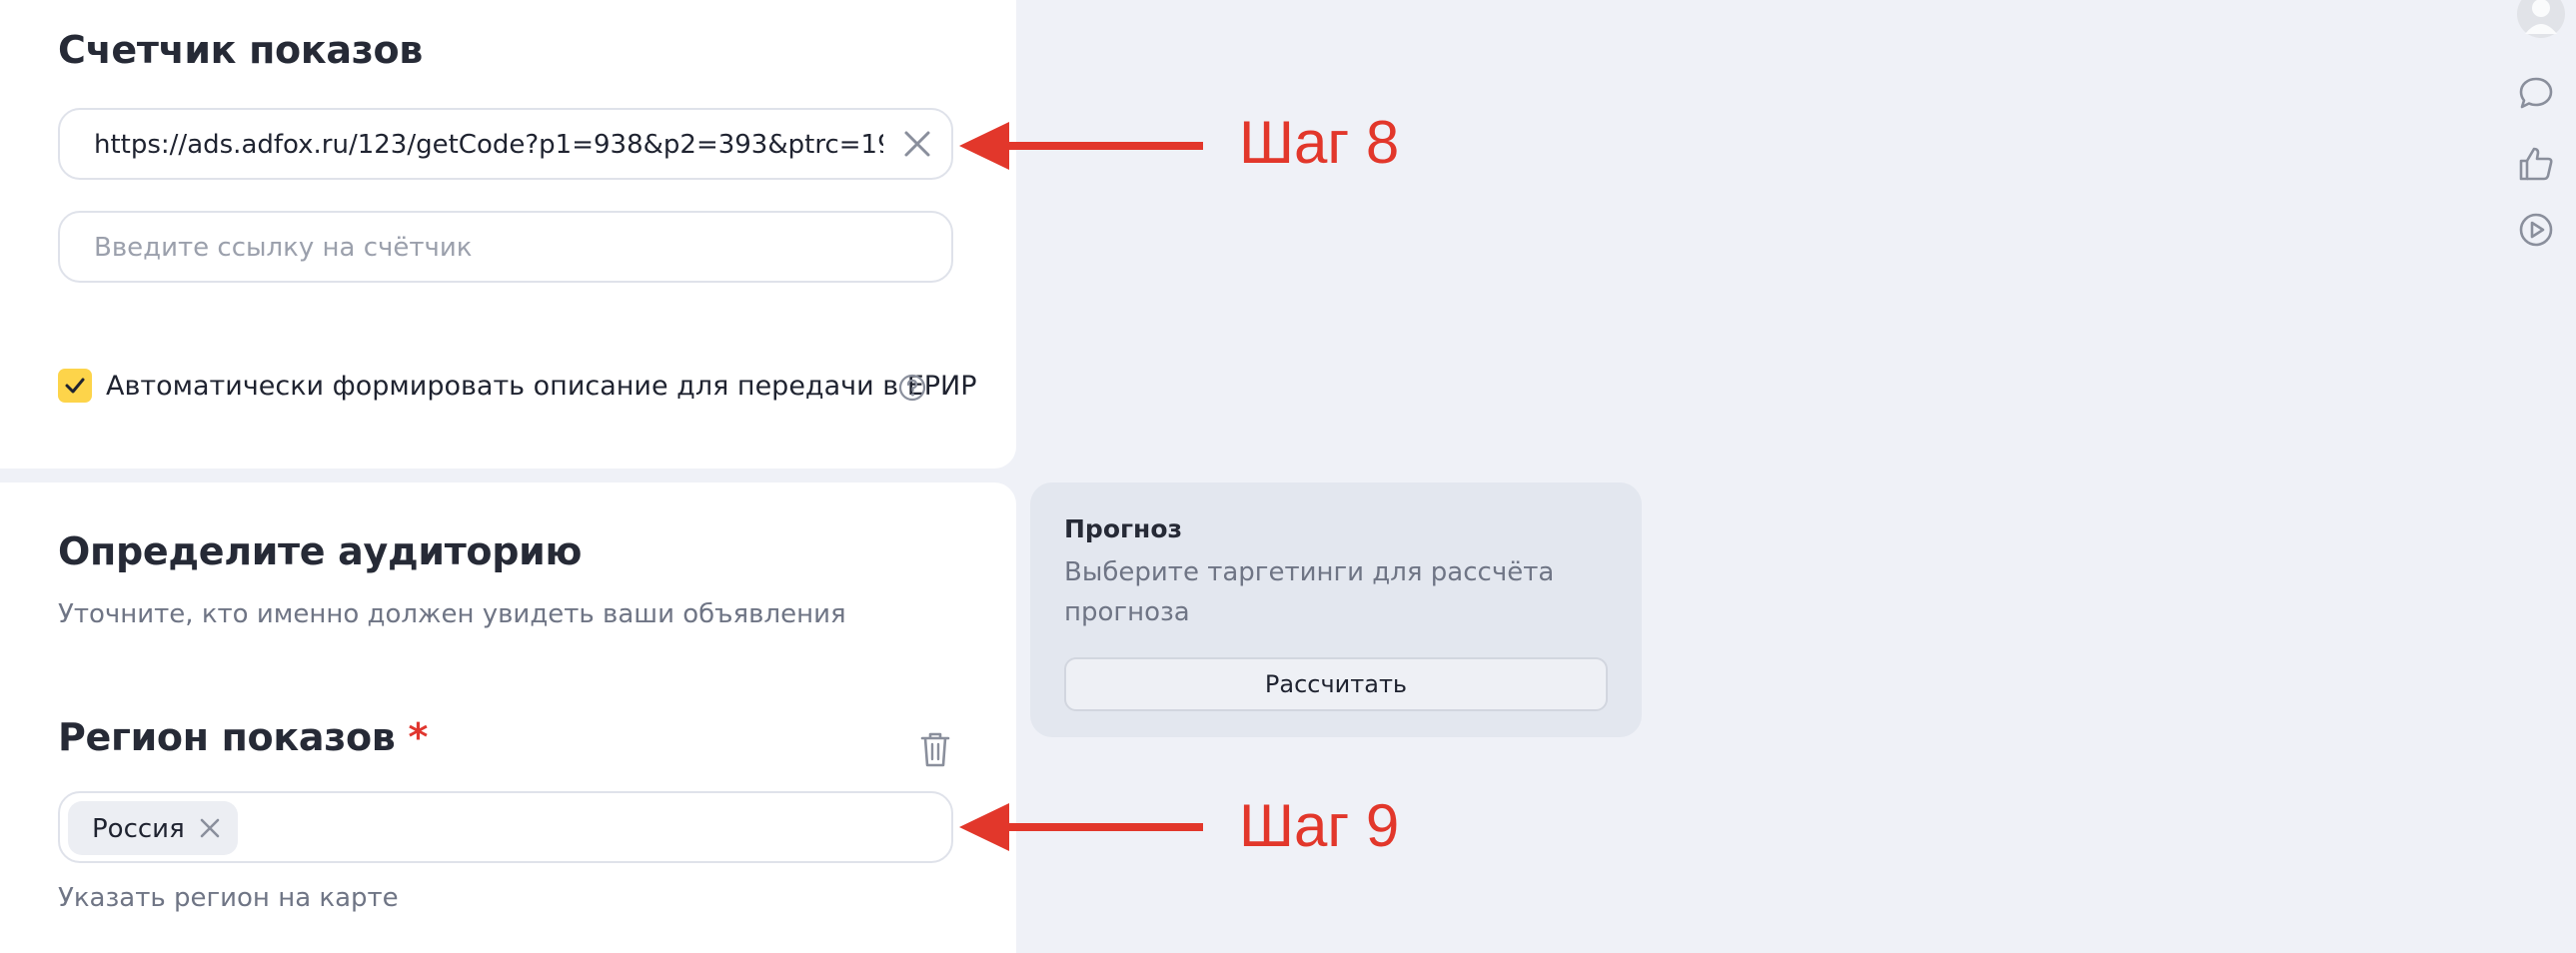  Describe the element at coordinates (1336, 684) in the screenshot. I see `calculate-button: Рассчитать` at that location.